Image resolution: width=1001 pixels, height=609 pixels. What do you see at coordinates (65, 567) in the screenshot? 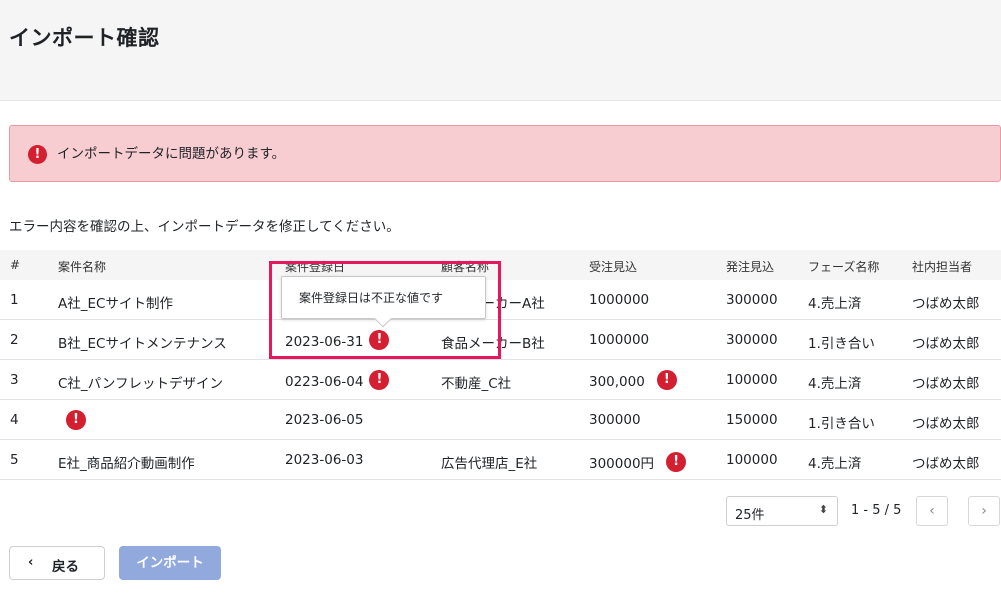
I see `back-label: 戻る` at bounding box center [65, 567].